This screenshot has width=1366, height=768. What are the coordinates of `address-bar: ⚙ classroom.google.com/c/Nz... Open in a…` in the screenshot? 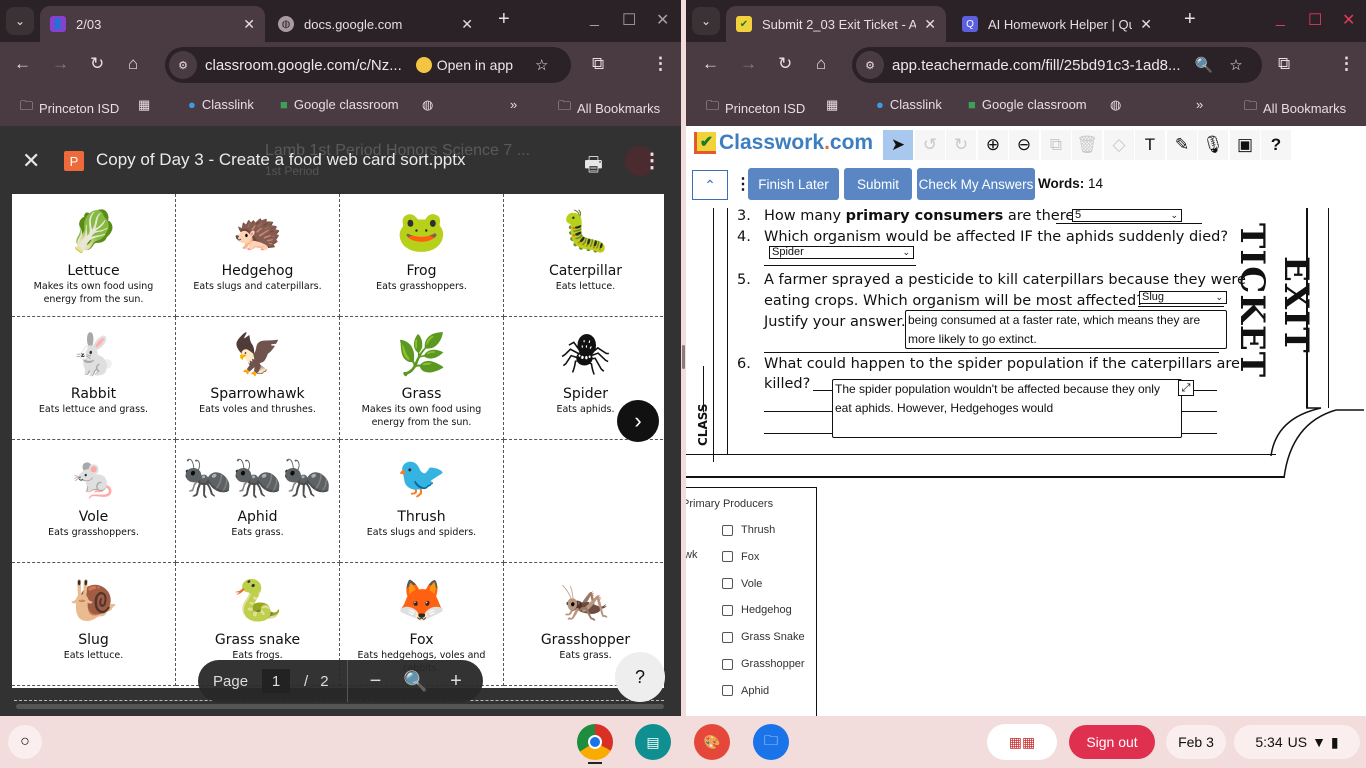 It's located at (368, 65).